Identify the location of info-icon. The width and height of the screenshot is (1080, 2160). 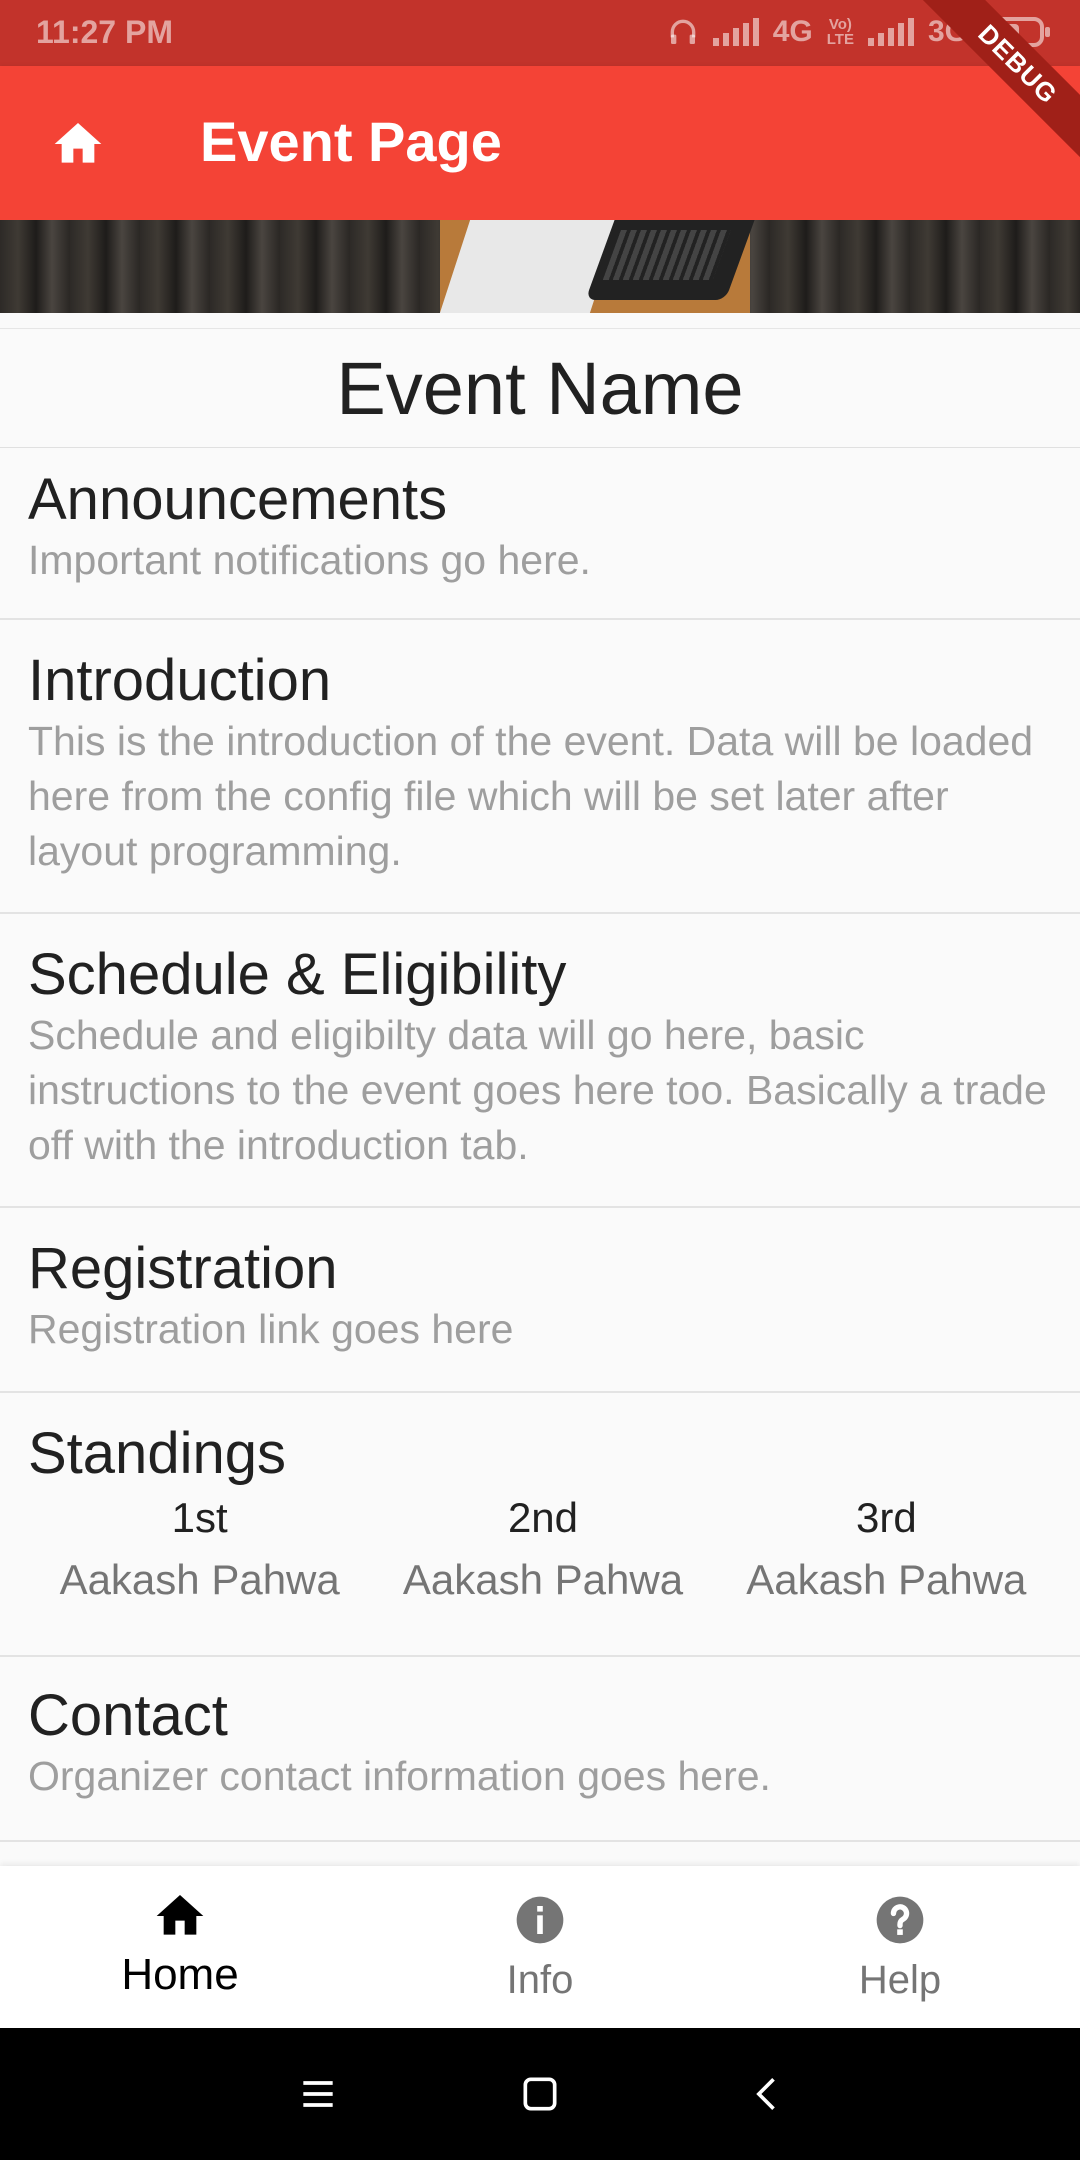
(540, 1920).